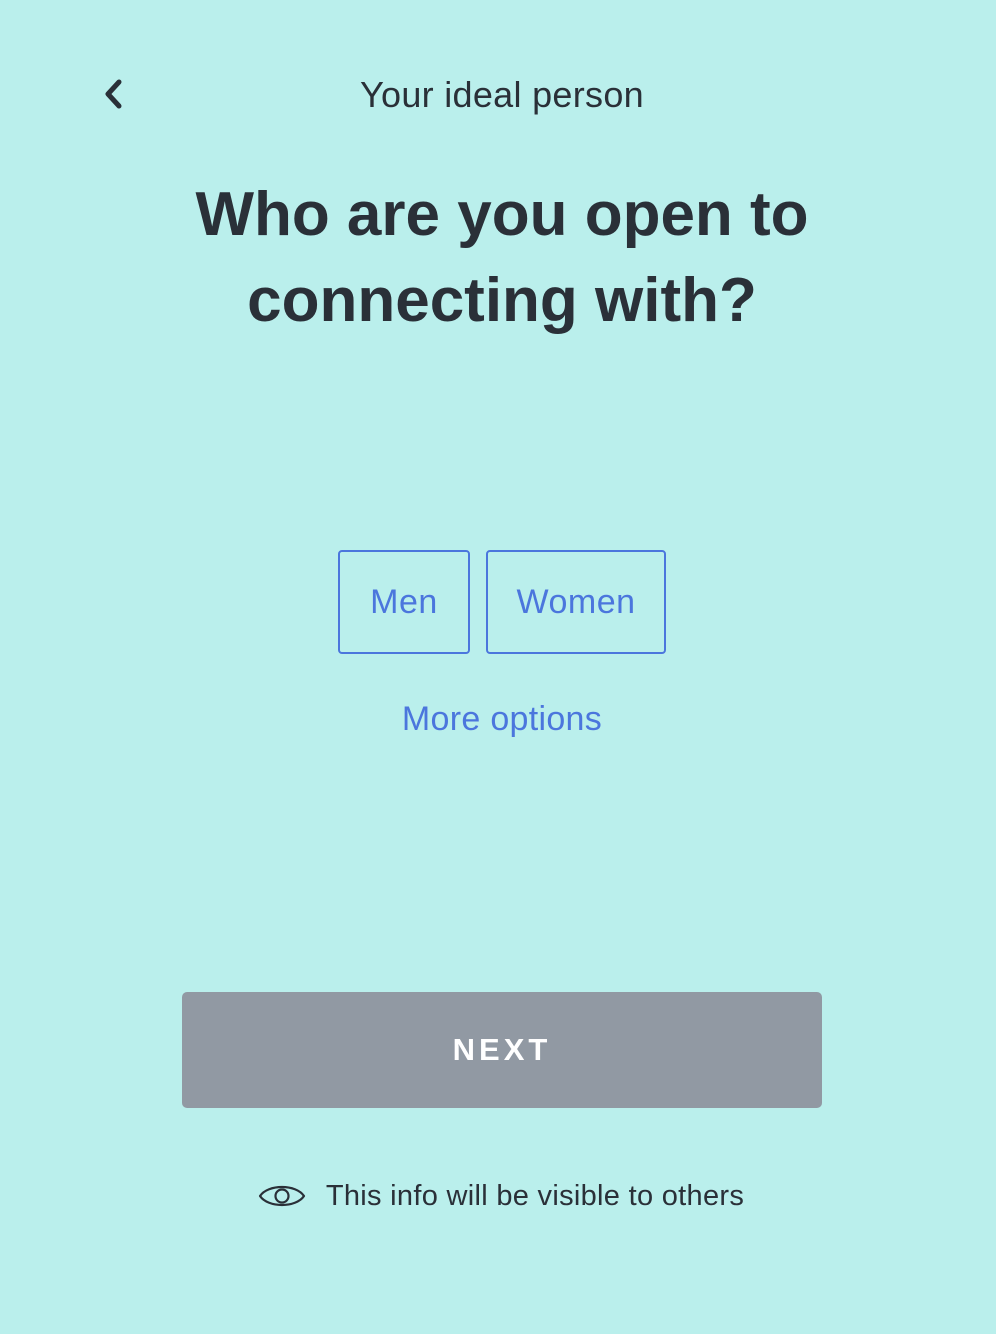 The image size is (996, 1334). I want to click on gender-options: Men Women, so click(498, 602).